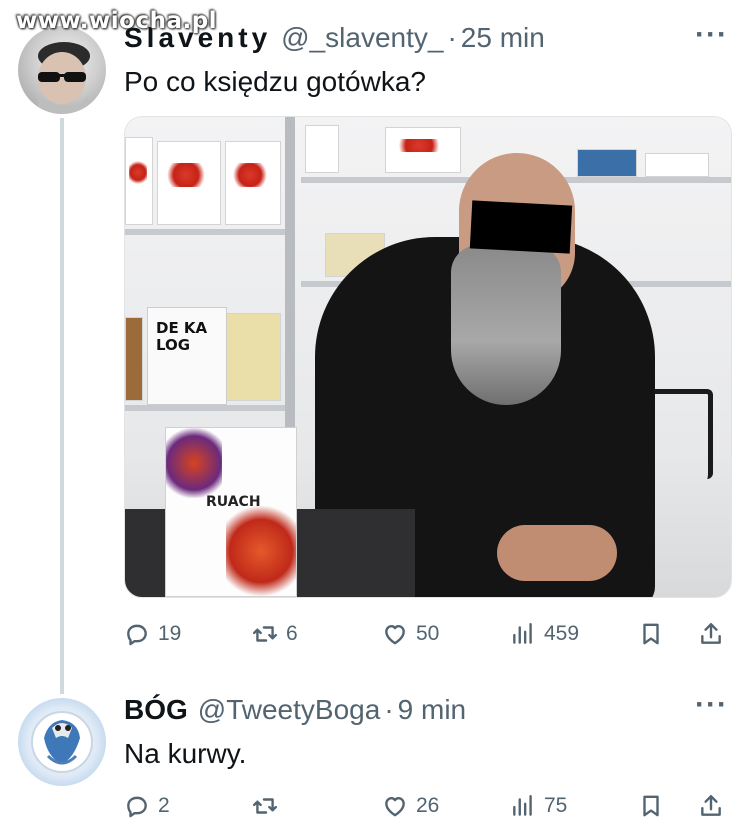  What do you see at coordinates (562, 633) in the screenshot?
I see `views-count: 459` at bounding box center [562, 633].